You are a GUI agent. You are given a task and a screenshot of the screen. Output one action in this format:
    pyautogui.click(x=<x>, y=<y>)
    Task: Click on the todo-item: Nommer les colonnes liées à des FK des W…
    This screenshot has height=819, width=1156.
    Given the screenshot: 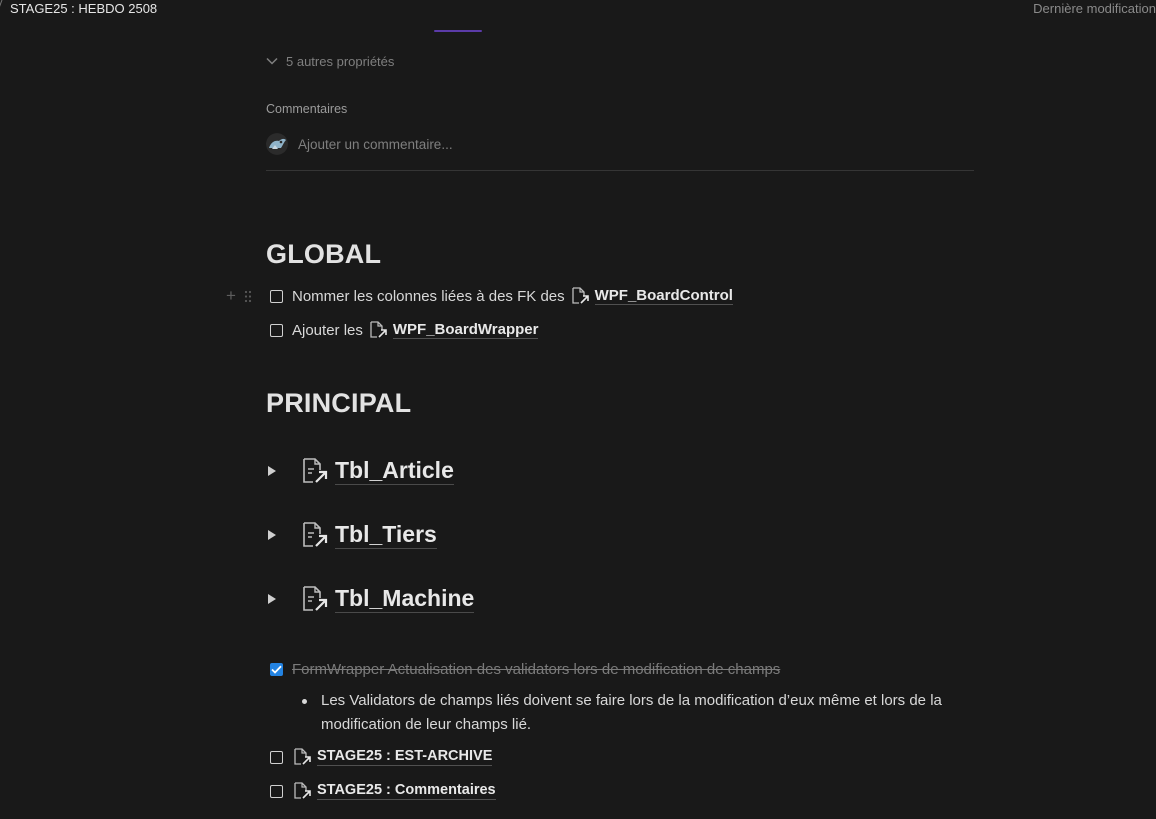 What is the action you would take?
    pyautogui.click(x=501, y=296)
    